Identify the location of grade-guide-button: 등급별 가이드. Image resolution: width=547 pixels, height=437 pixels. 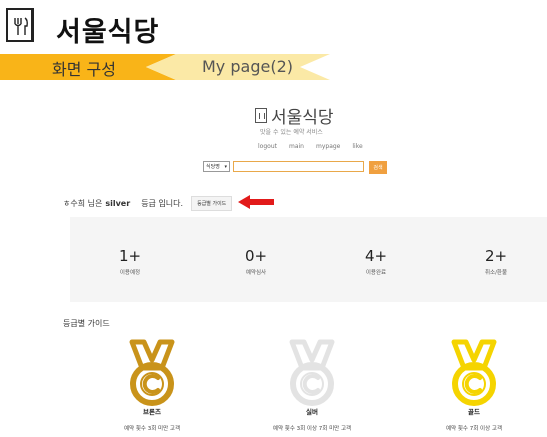
(212, 203).